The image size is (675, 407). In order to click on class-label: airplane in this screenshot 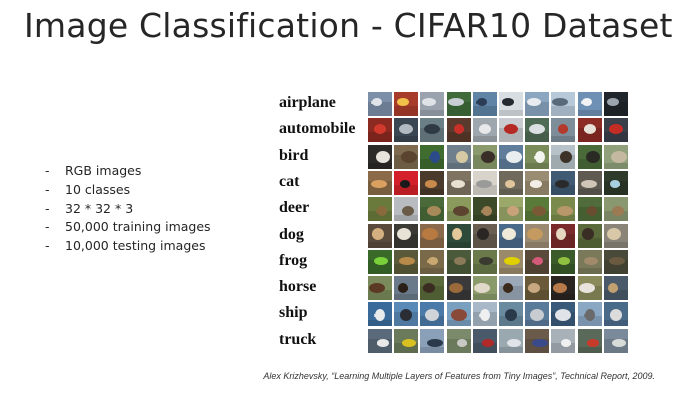, I will do `click(307, 102)`.